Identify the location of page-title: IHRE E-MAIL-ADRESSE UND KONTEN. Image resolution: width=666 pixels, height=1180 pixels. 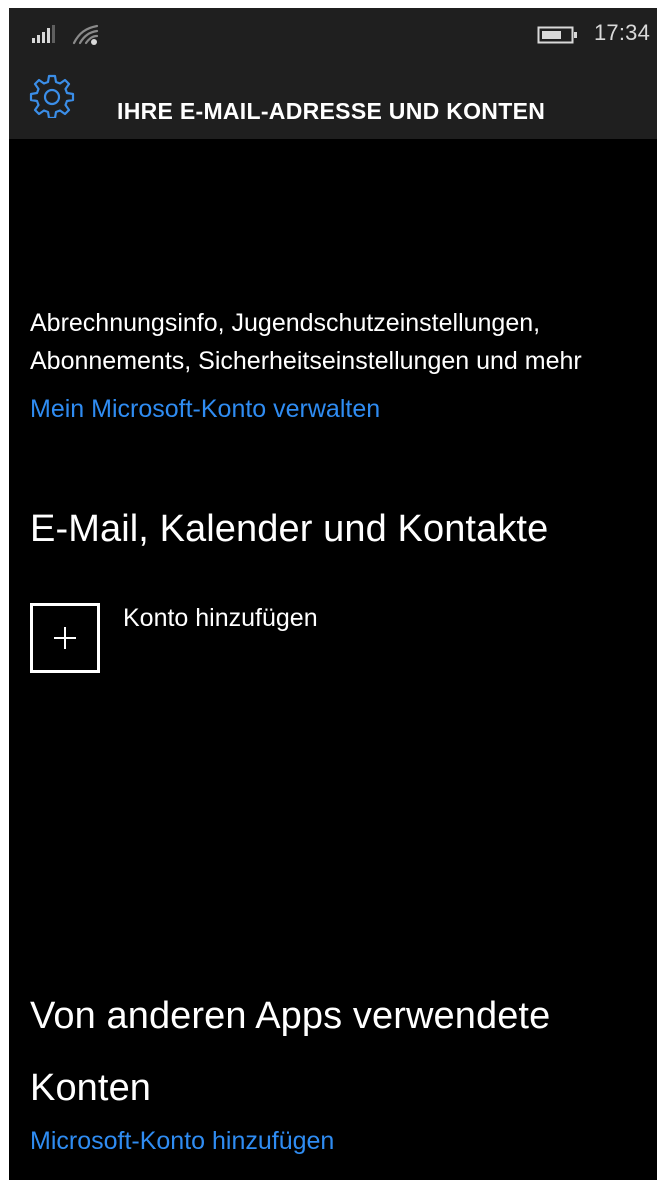
(331, 111).